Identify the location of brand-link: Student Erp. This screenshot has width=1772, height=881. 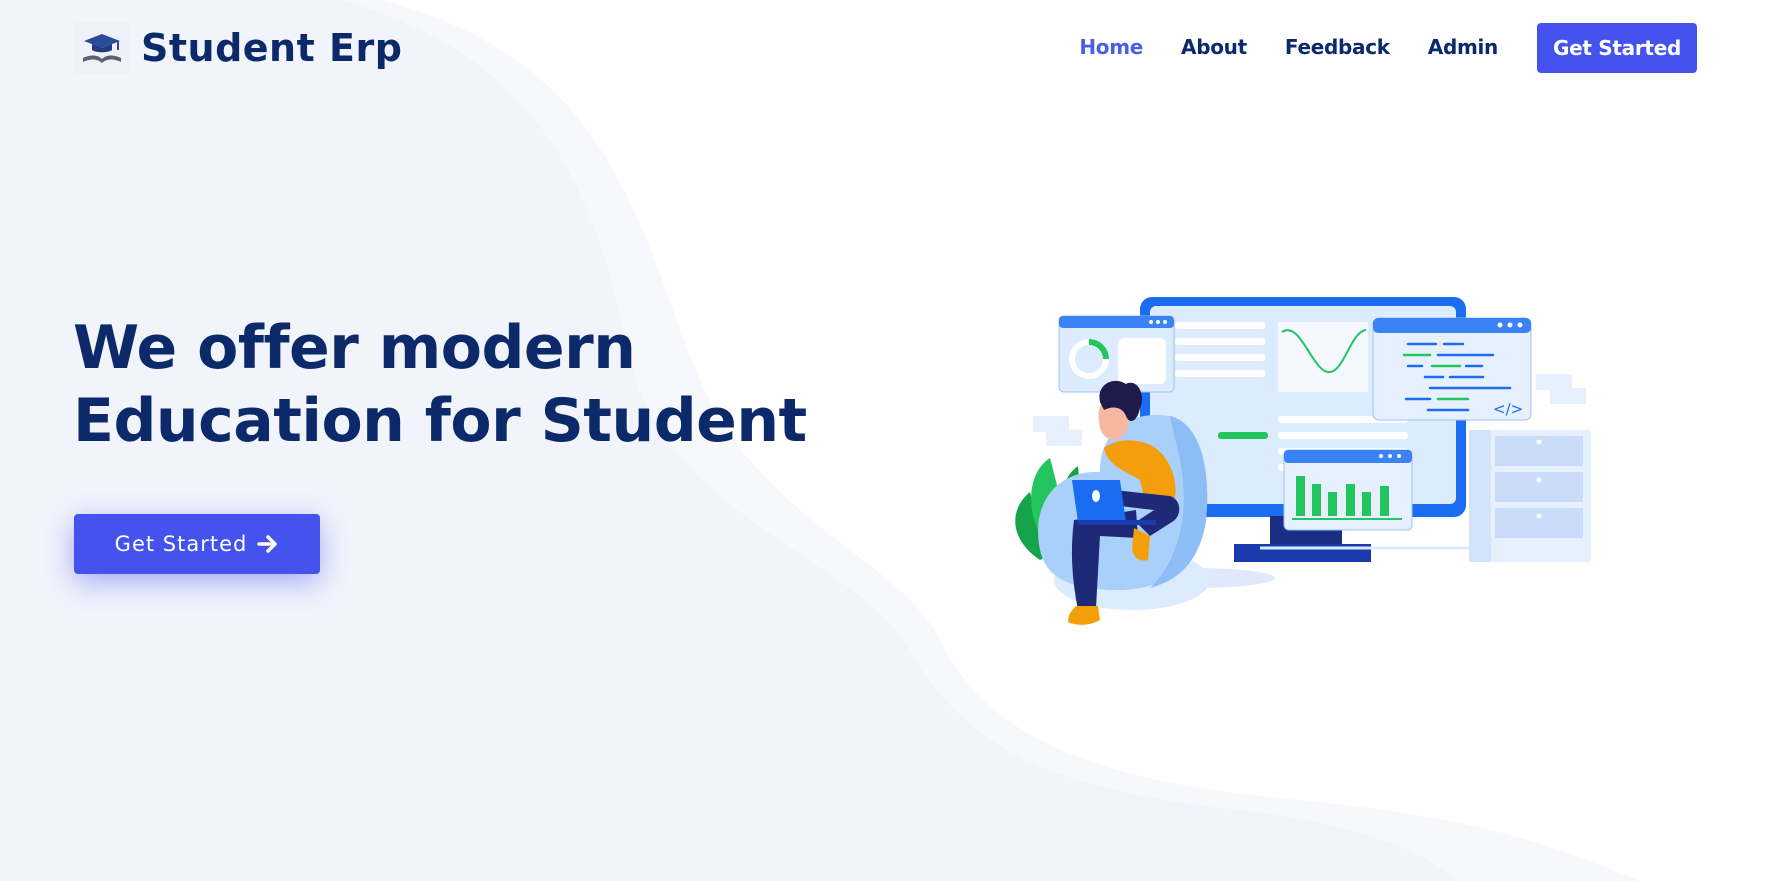
(237, 48).